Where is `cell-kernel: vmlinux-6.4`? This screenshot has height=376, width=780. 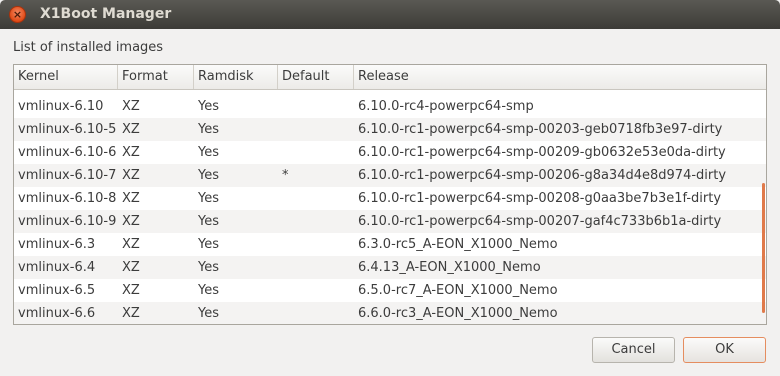
cell-kernel: vmlinux-6.4 is located at coordinates (57, 267).